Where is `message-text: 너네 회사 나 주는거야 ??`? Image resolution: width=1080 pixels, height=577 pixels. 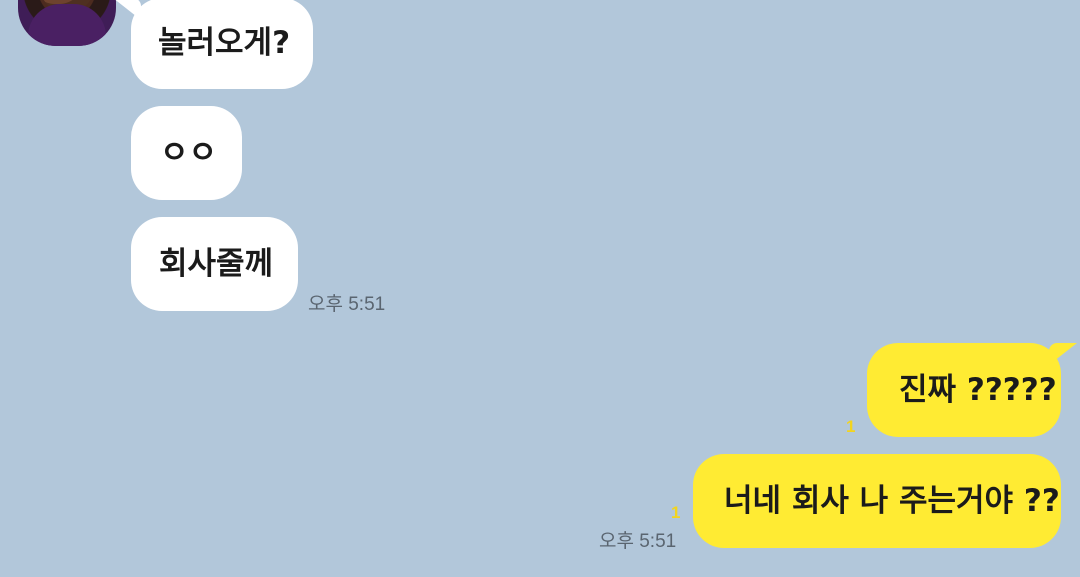 message-text: 너네 회사 나 주는거야 ?? is located at coordinates (892, 500).